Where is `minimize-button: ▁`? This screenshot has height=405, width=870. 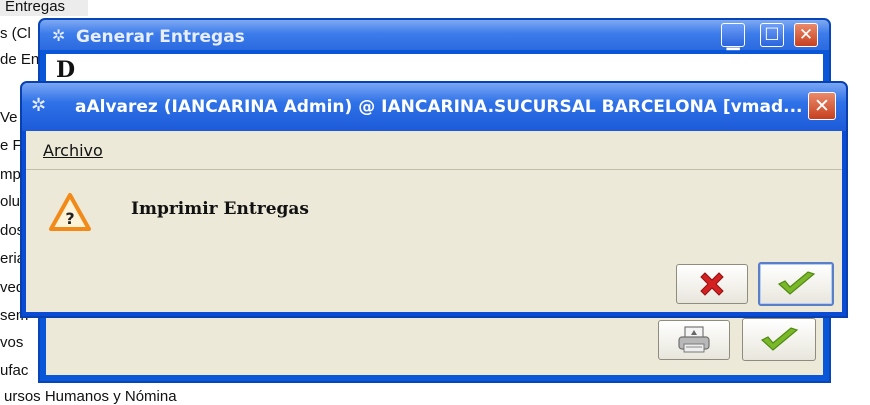 minimize-button: ▁ is located at coordinates (733, 37).